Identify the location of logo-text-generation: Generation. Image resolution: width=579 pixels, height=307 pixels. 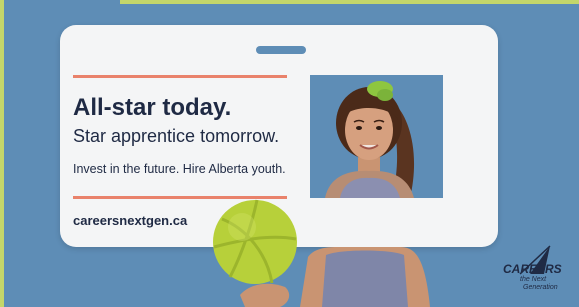
(540, 287).